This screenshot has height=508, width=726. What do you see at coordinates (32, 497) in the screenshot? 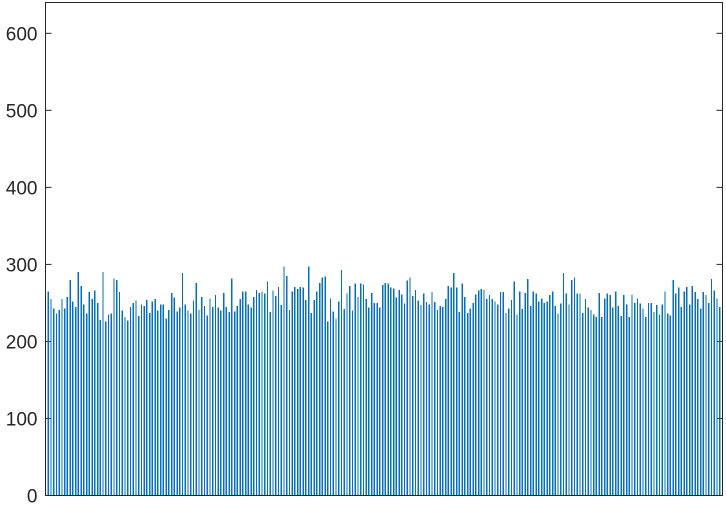
I see `y-tick-label: 0` at bounding box center [32, 497].